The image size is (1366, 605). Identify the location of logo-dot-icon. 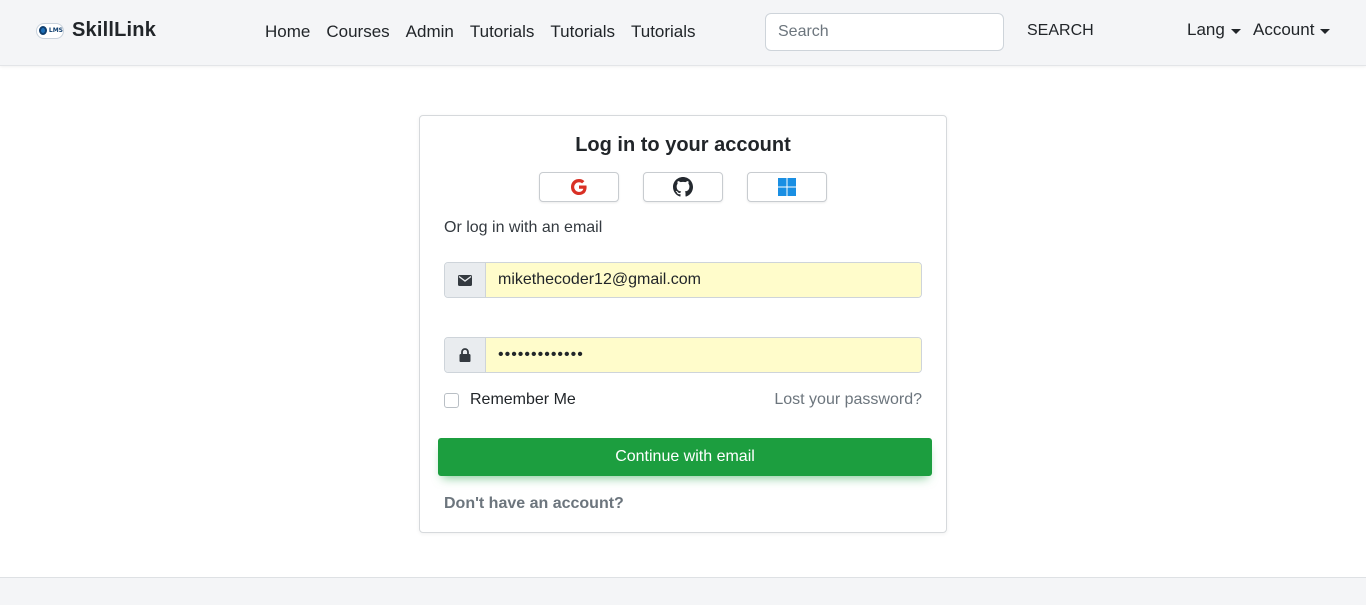
(43, 30).